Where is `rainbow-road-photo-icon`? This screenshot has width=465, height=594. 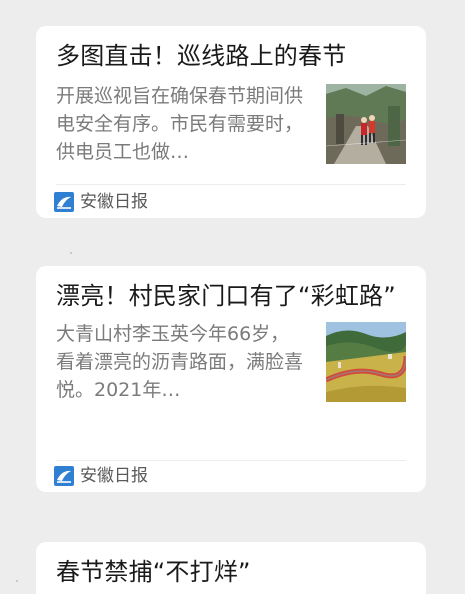 rainbow-road-photo-icon is located at coordinates (366, 362).